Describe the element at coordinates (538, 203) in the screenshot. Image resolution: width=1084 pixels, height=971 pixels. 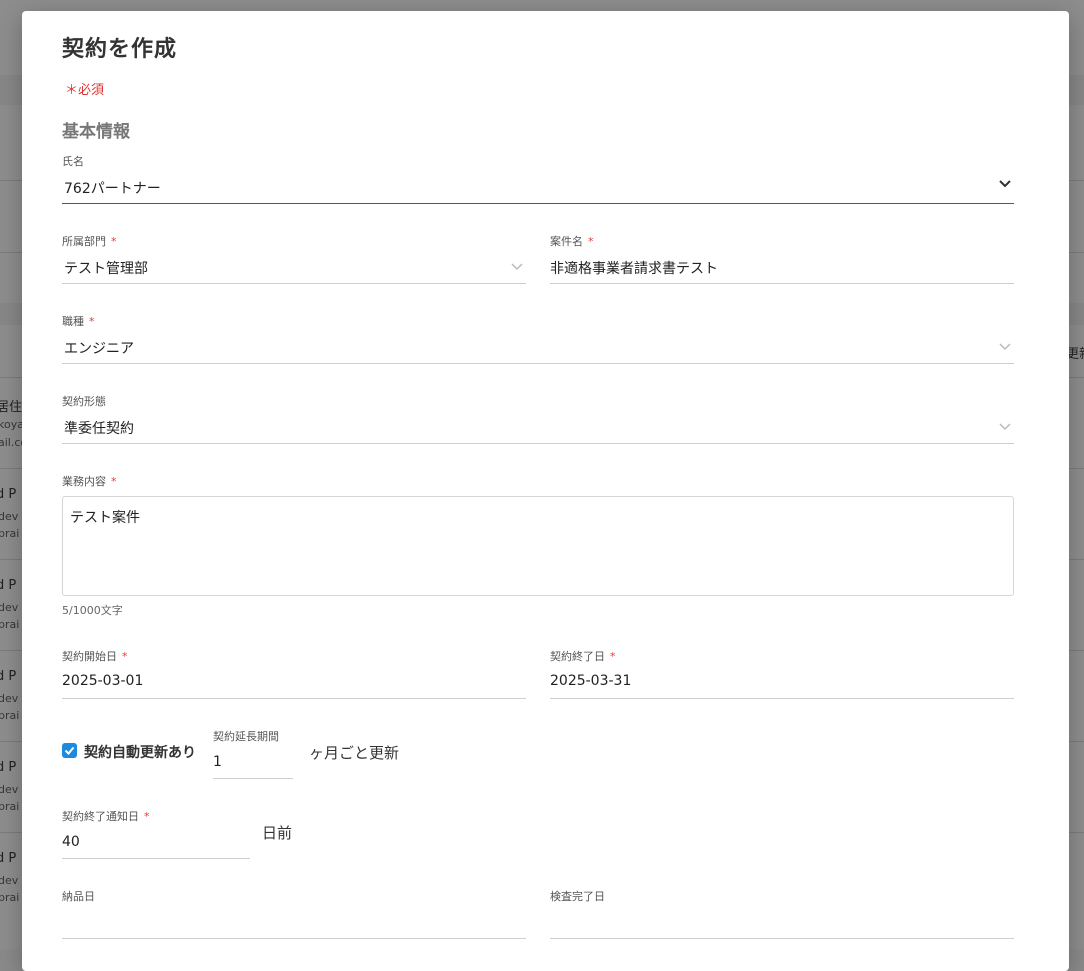
I see `name-underline` at that location.